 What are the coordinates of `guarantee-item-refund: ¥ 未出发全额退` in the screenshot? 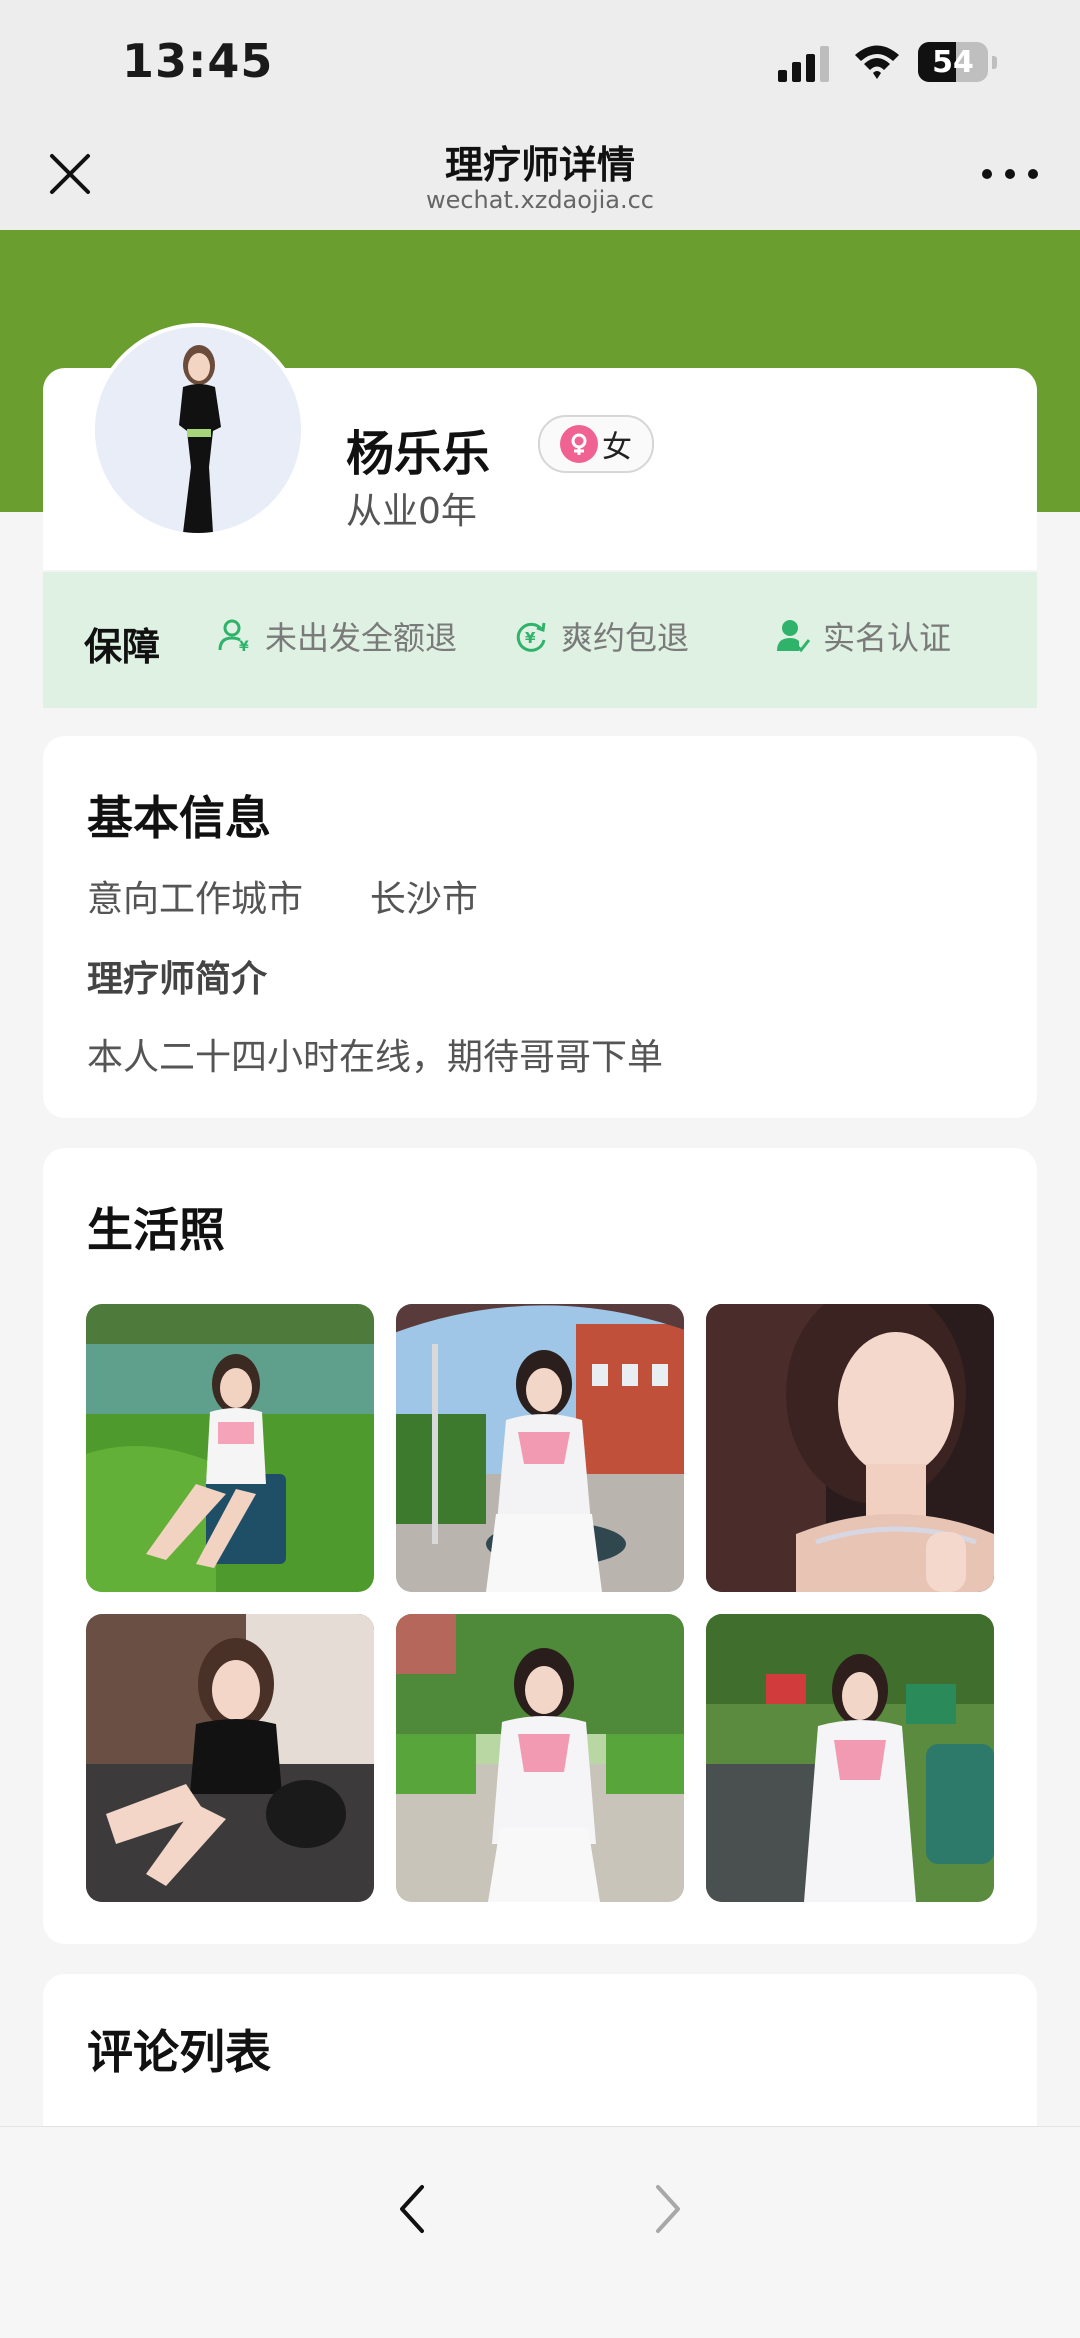 It's located at (337, 636).